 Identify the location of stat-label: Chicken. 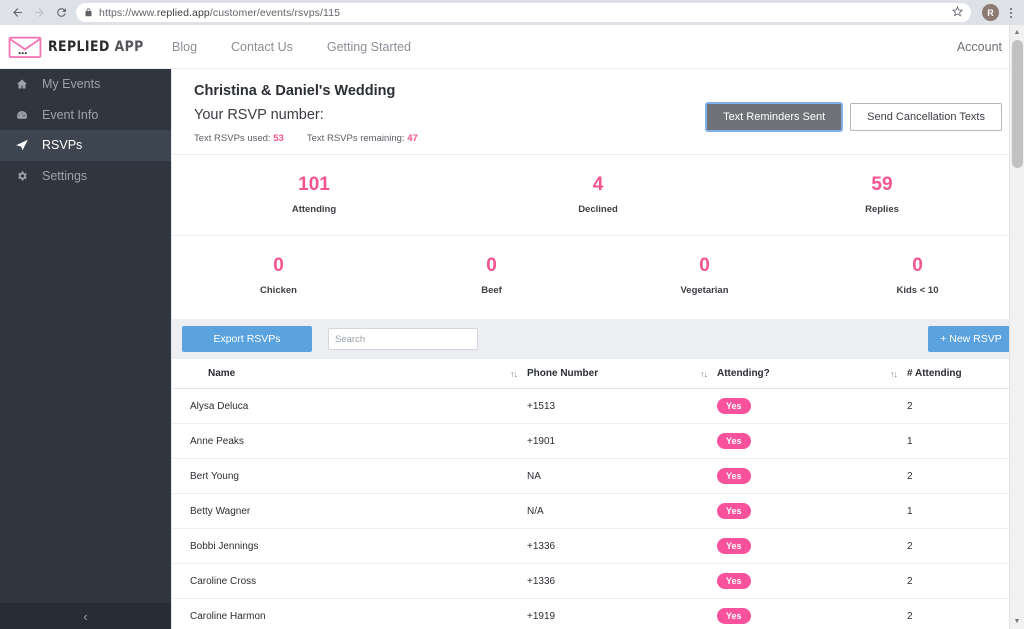
(278, 290).